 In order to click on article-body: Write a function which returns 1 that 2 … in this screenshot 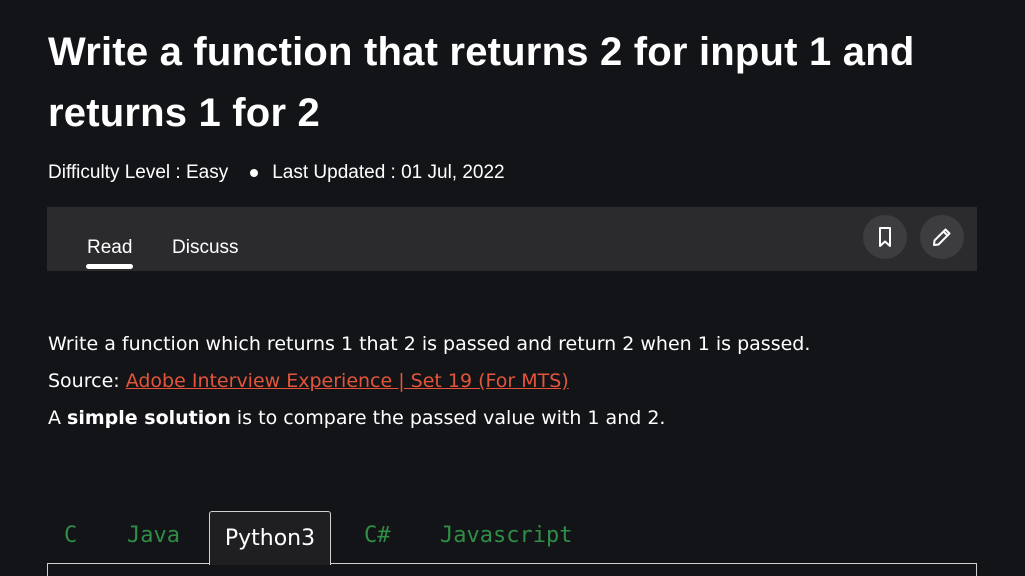, I will do `click(429, 381)`.